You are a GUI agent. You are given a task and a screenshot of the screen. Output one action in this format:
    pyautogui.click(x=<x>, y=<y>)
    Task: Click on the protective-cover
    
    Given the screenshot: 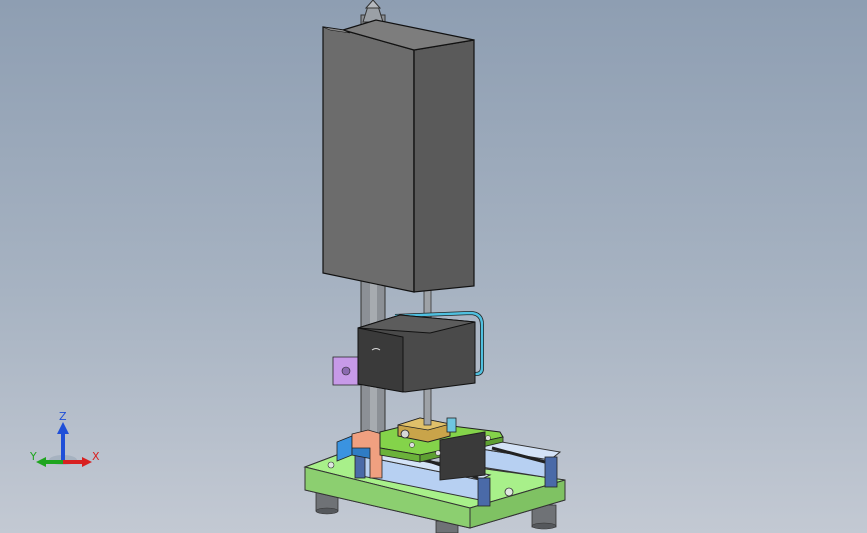 What is the action you would take?
    pyautogui.click(x=398, y=156)
    